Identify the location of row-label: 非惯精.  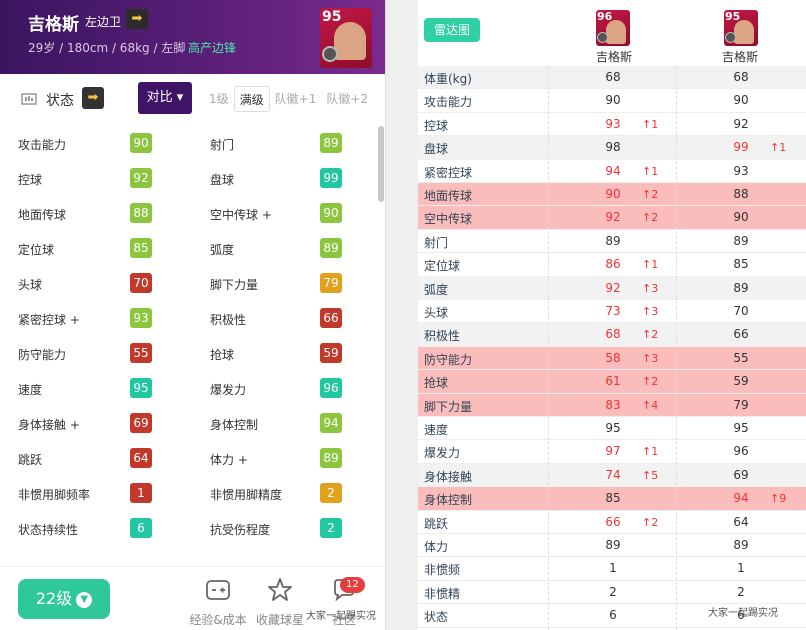
(442, 593).